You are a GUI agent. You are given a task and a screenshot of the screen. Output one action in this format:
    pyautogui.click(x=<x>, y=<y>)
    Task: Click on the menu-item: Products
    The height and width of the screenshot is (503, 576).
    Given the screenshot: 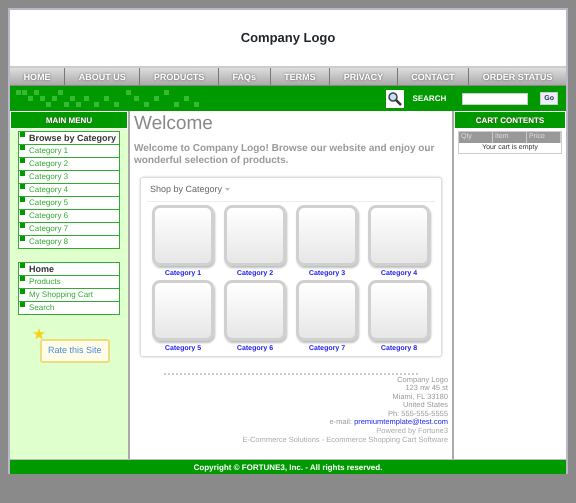 What is the action you would take?
    pyautogui.click(x=69, y=282)
    